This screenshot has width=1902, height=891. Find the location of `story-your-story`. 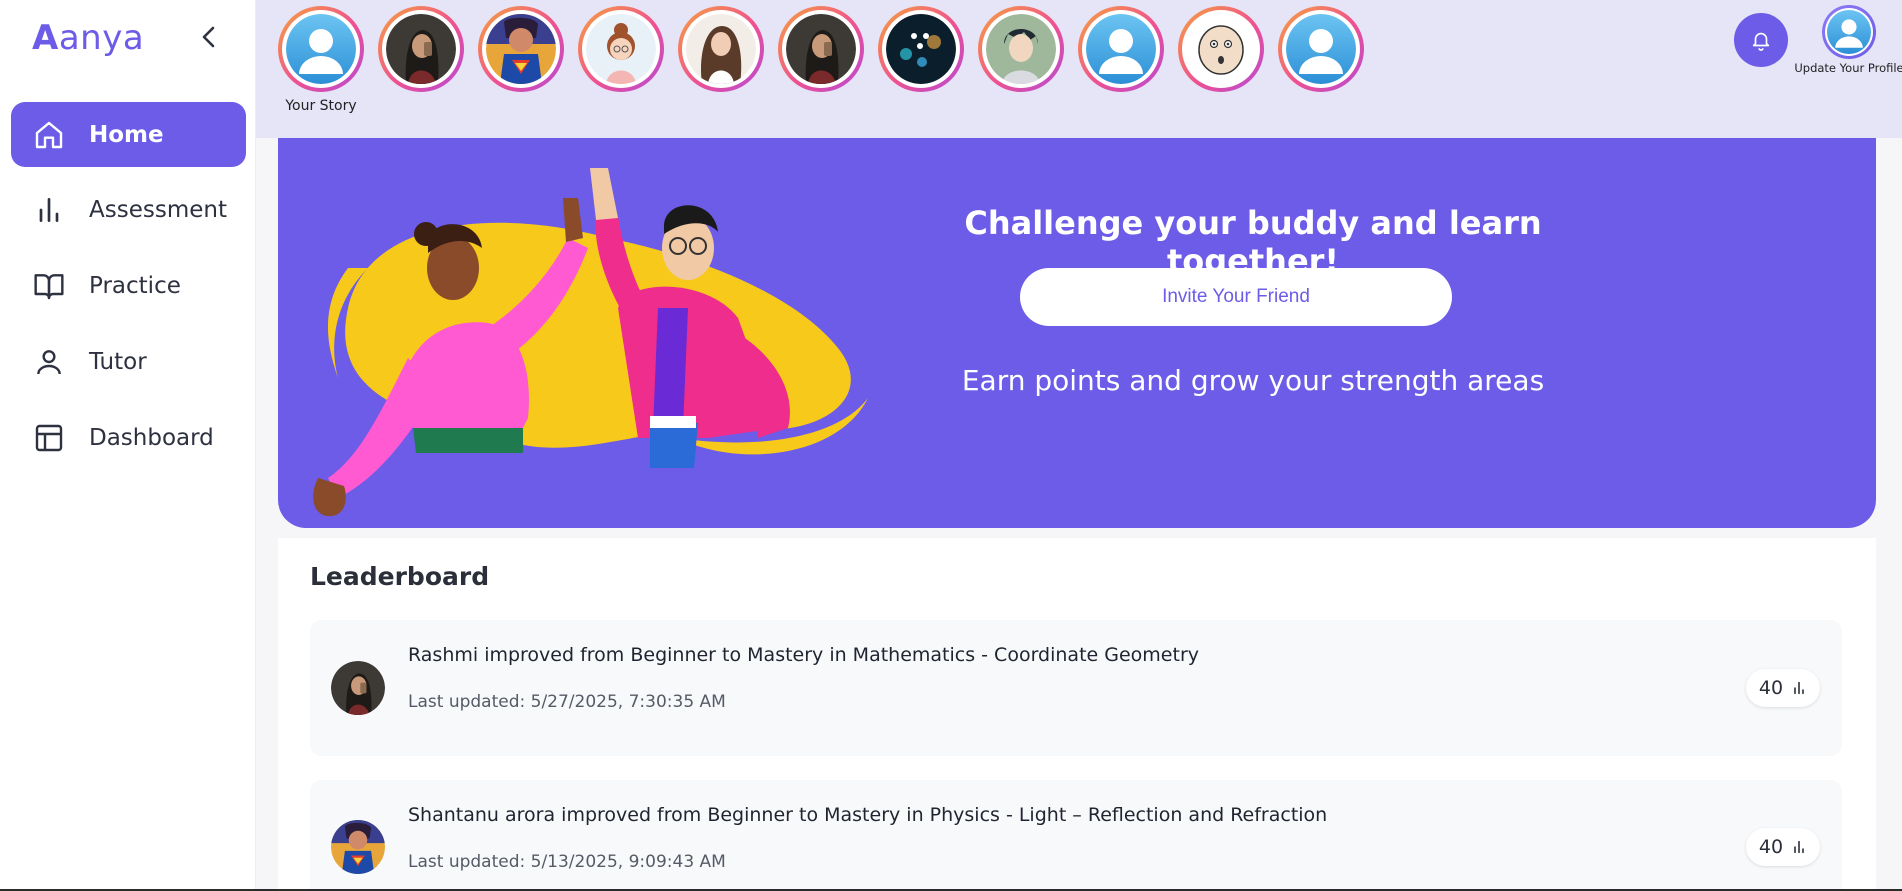

story-your-story is located at coordinates (321, 49).